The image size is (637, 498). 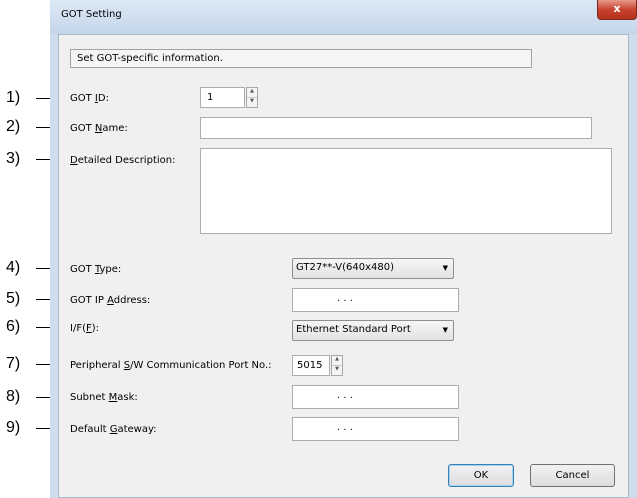 I want to click on callout-number: 1), so click(x=13, y=97).